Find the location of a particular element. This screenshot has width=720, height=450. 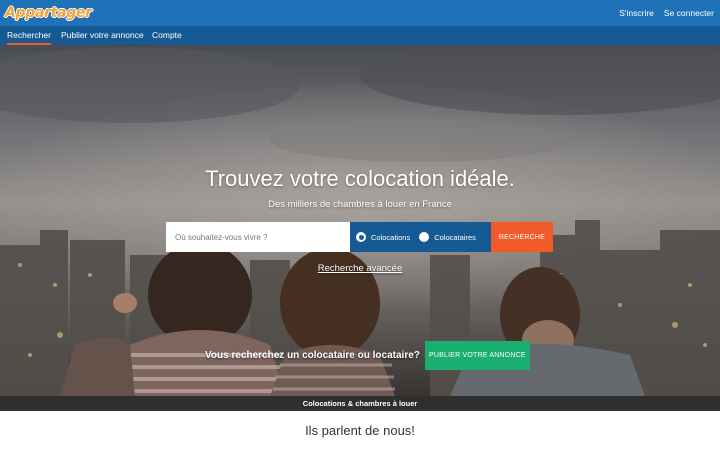

search-form: Colocations Colocataires RECHERCHE is located at coordinates (359, 237).